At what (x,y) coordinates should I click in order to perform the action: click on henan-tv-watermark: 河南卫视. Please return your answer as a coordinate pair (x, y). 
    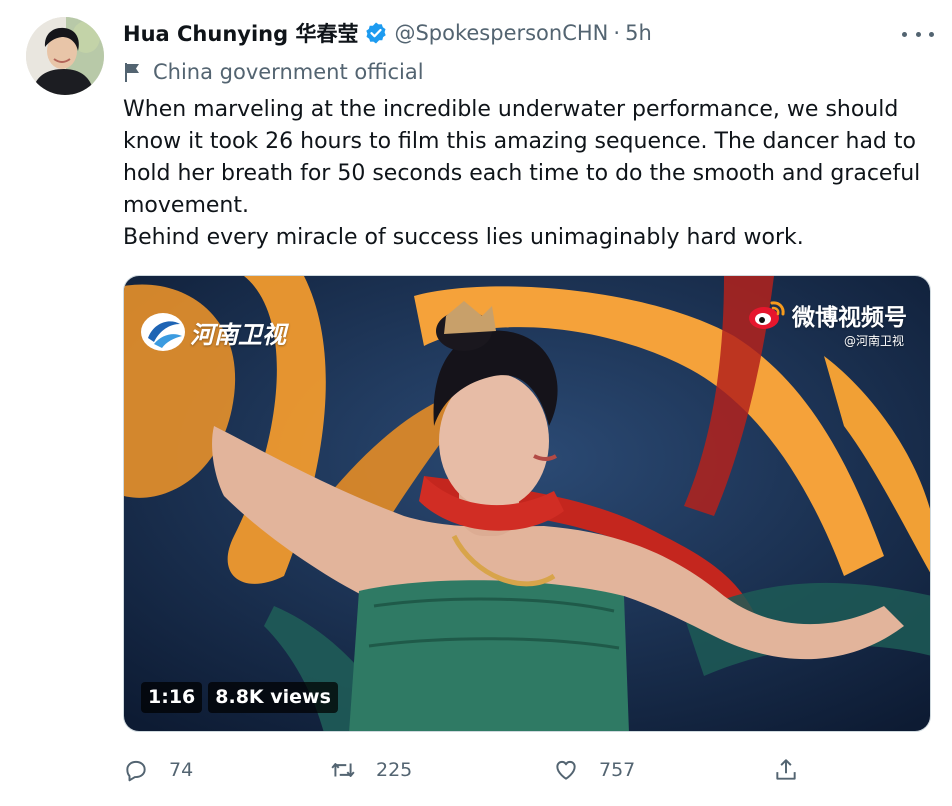
    Looking at the image, I should click on (213, 332).